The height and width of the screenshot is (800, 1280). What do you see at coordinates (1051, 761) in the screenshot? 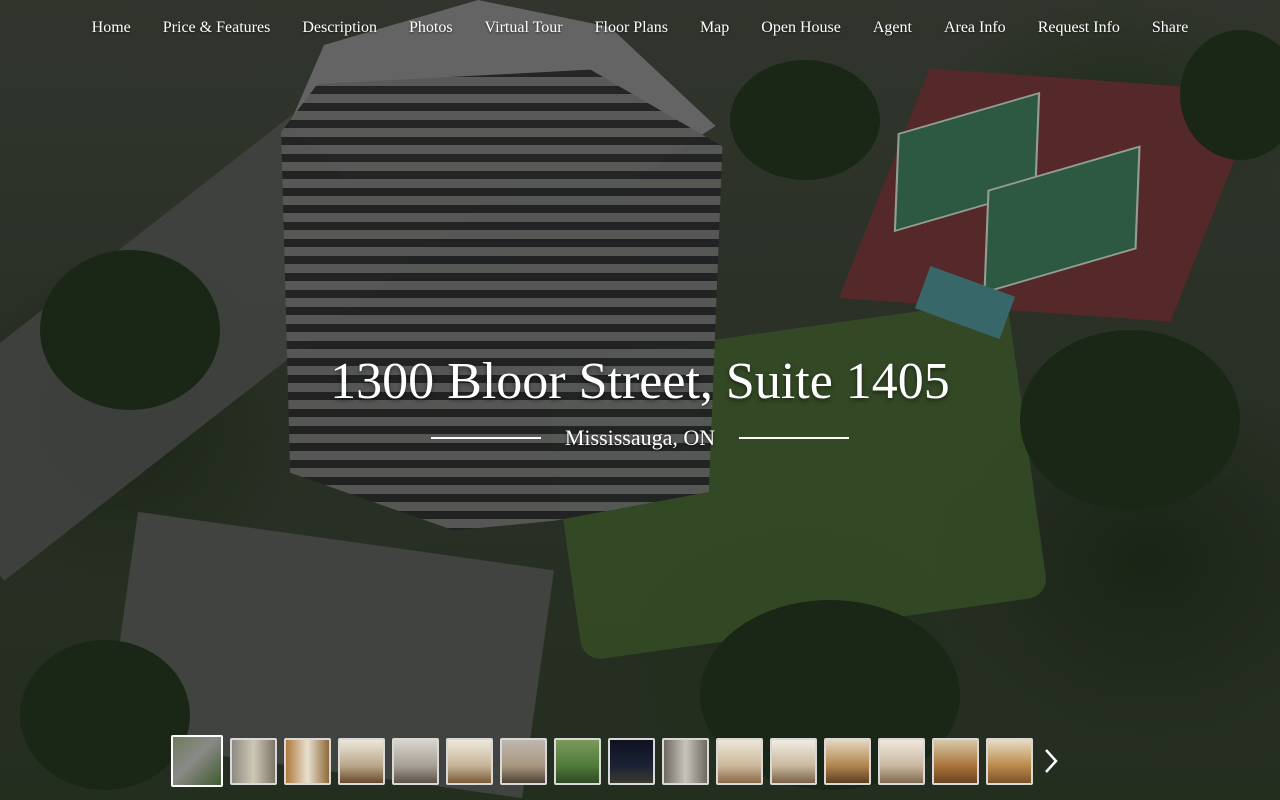
I see `chevron-right-icon` at bounding box center [1051, 761].